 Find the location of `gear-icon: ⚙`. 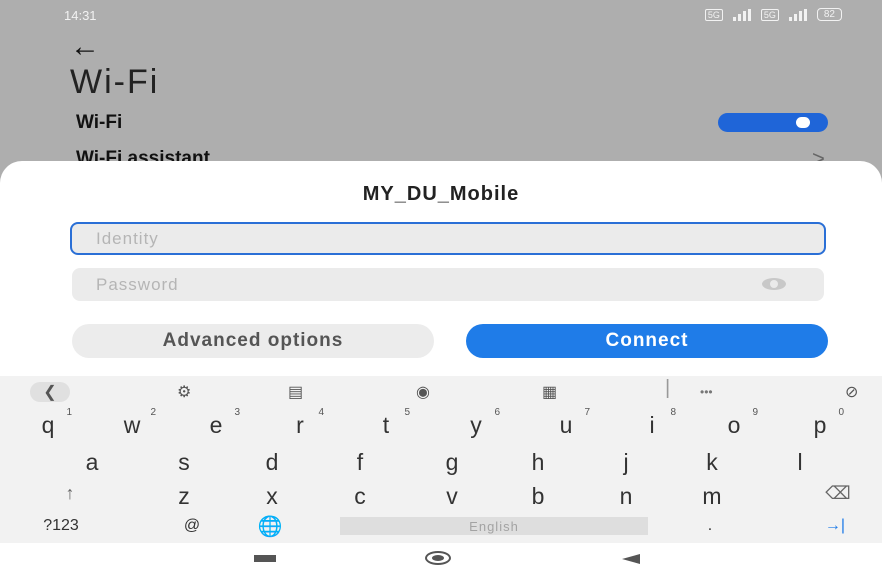

gear-icon: ⚙ is located at coordinates (184, 392).